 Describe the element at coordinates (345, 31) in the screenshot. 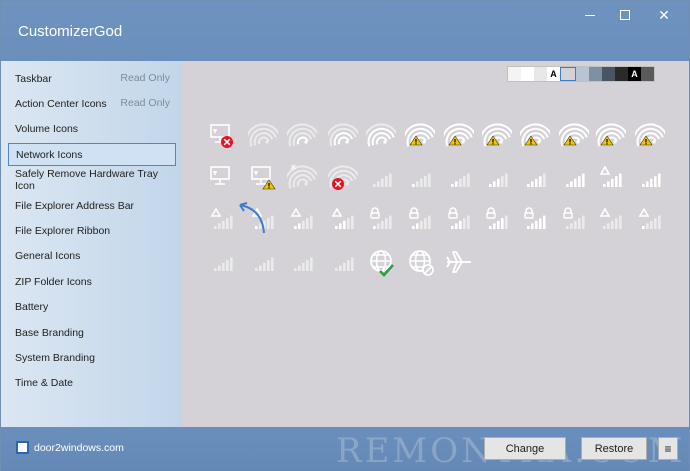

I see `title-bar: CustomizerGod ✕` at that location.